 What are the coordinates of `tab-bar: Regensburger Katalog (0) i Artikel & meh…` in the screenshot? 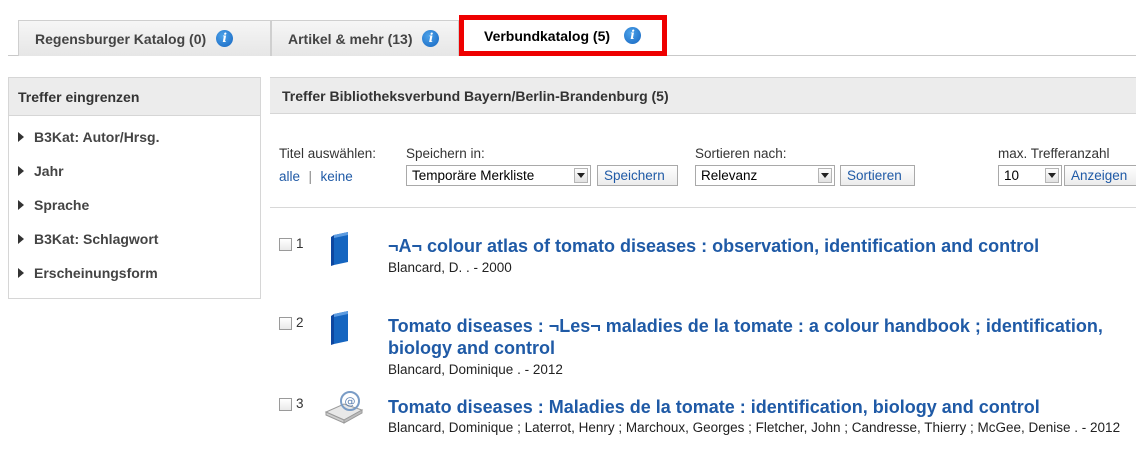 It's located at (568, 29).